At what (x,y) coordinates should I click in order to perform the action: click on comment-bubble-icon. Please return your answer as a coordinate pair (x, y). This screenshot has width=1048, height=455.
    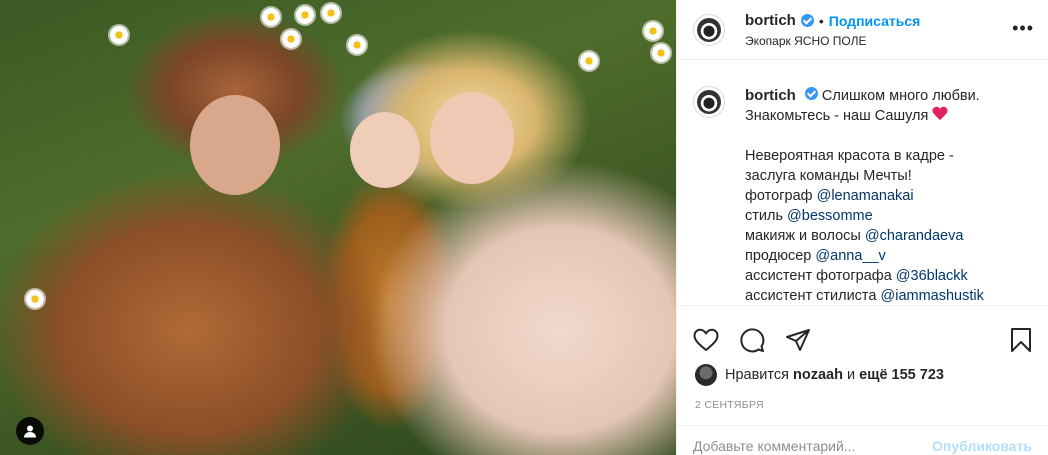
    Looking at the image, I should click on (752, 340).